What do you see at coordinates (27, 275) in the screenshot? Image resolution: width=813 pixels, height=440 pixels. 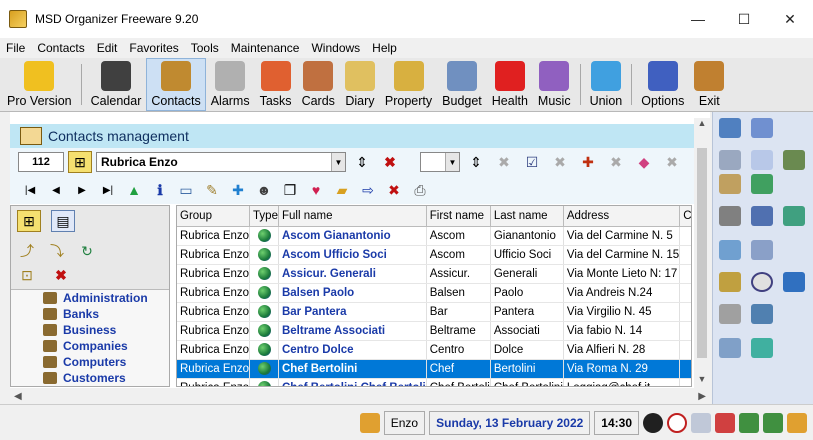 I see `expand-tree-icon: ⊡` at bounding box center [27, 275].